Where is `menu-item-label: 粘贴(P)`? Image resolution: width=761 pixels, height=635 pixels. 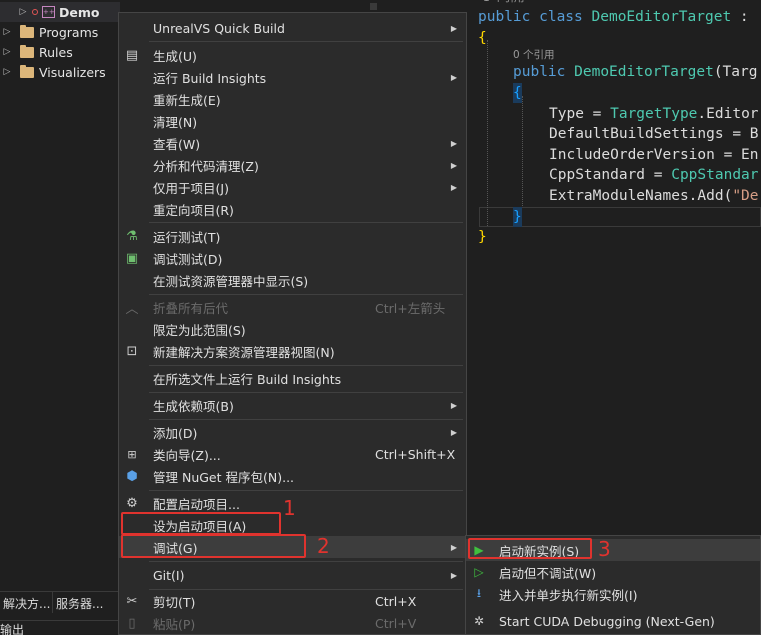 menu-item-label: 粘贴(P) is located at coordinates (174, 624).